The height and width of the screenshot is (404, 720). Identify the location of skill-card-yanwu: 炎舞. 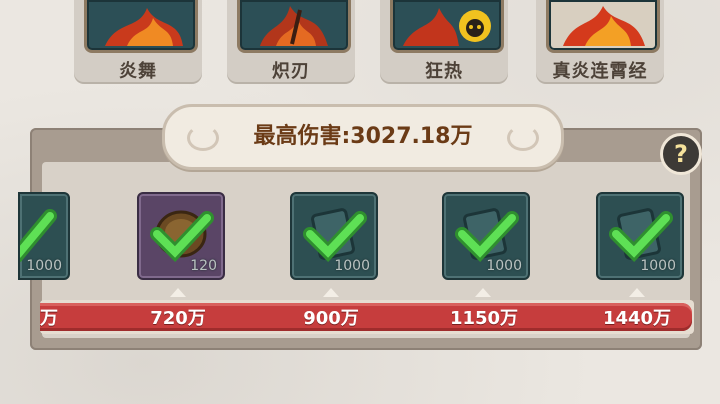
(138, 41).